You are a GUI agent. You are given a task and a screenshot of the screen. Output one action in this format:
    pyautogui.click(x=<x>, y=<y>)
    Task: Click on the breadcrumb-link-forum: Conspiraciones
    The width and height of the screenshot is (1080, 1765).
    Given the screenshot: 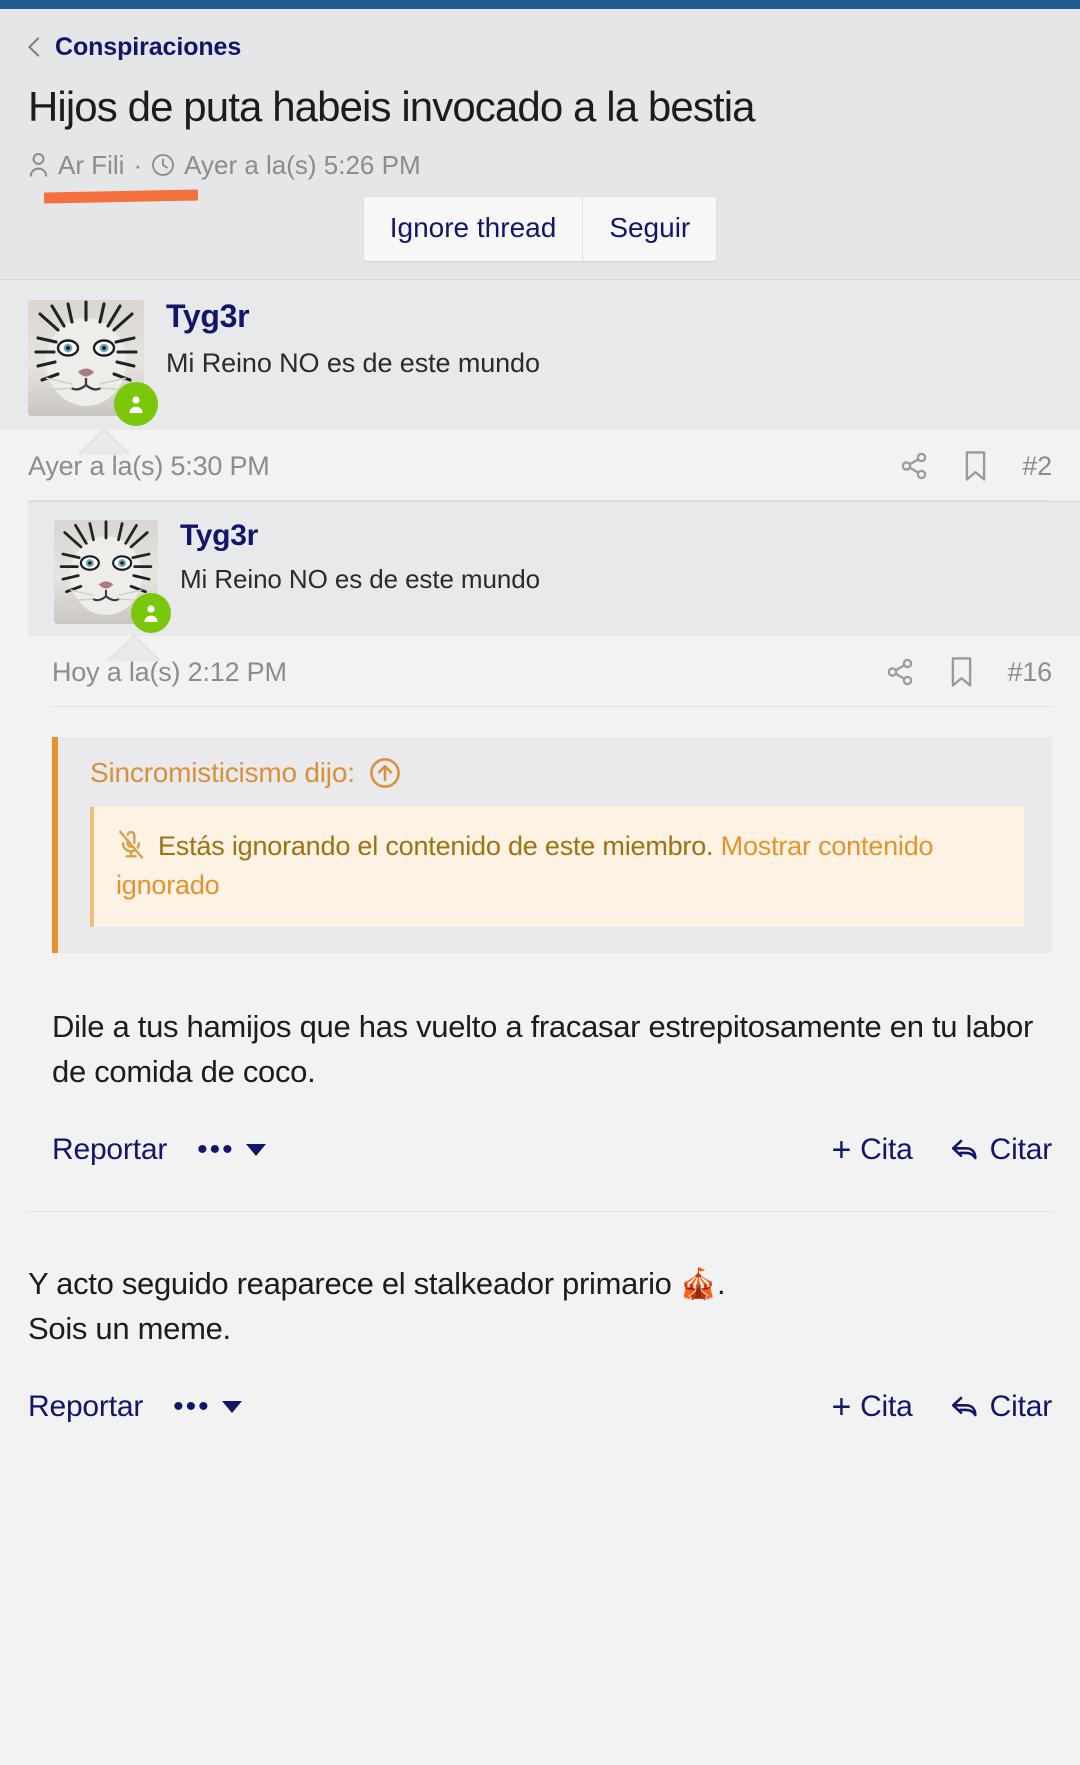 What is the action you would take?
    pyautogui.click(x=148, y=47)
    